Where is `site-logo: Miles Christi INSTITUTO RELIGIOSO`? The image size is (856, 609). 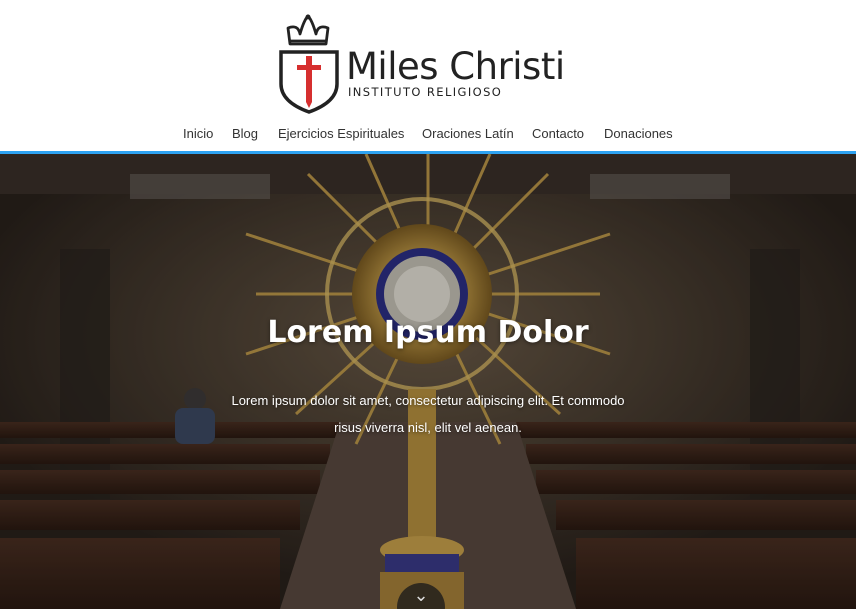 site-logo: Miles Christi INSTITUTO RELIGIOSO is located at coordinates (430, 64).